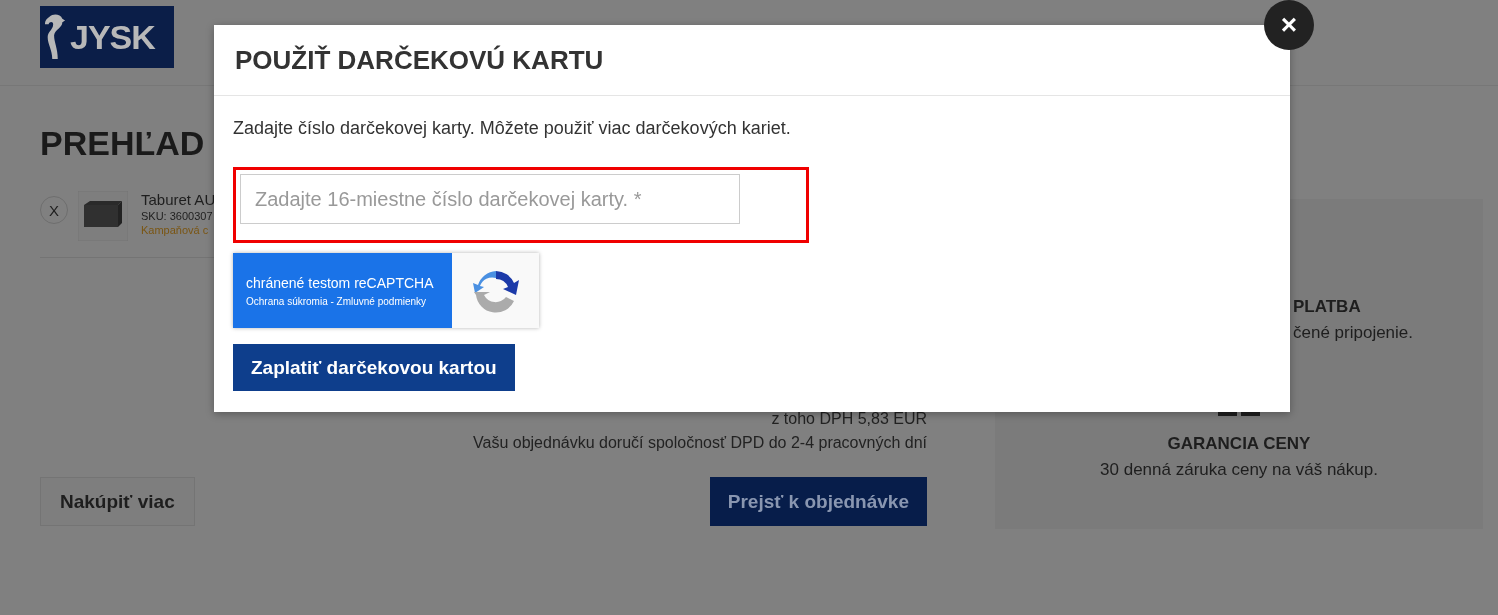 The height and width of the screenshot is (615, 1498). I want to click on benefit-text: čené pripojenie., so click(1353, 333).